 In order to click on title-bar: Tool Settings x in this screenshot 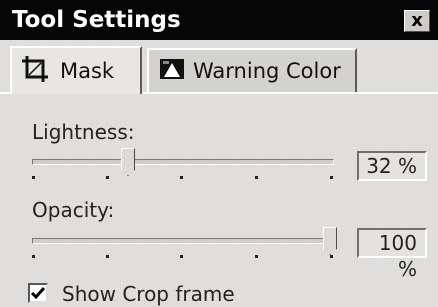, I will do `click(219, 20)`.